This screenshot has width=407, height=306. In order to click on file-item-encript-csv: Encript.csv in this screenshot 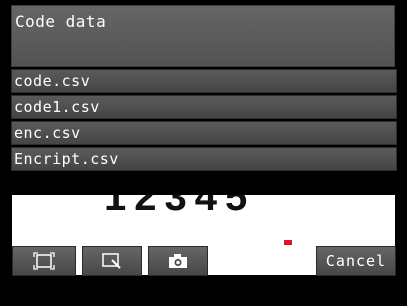, I will do `click(204, 159)`.